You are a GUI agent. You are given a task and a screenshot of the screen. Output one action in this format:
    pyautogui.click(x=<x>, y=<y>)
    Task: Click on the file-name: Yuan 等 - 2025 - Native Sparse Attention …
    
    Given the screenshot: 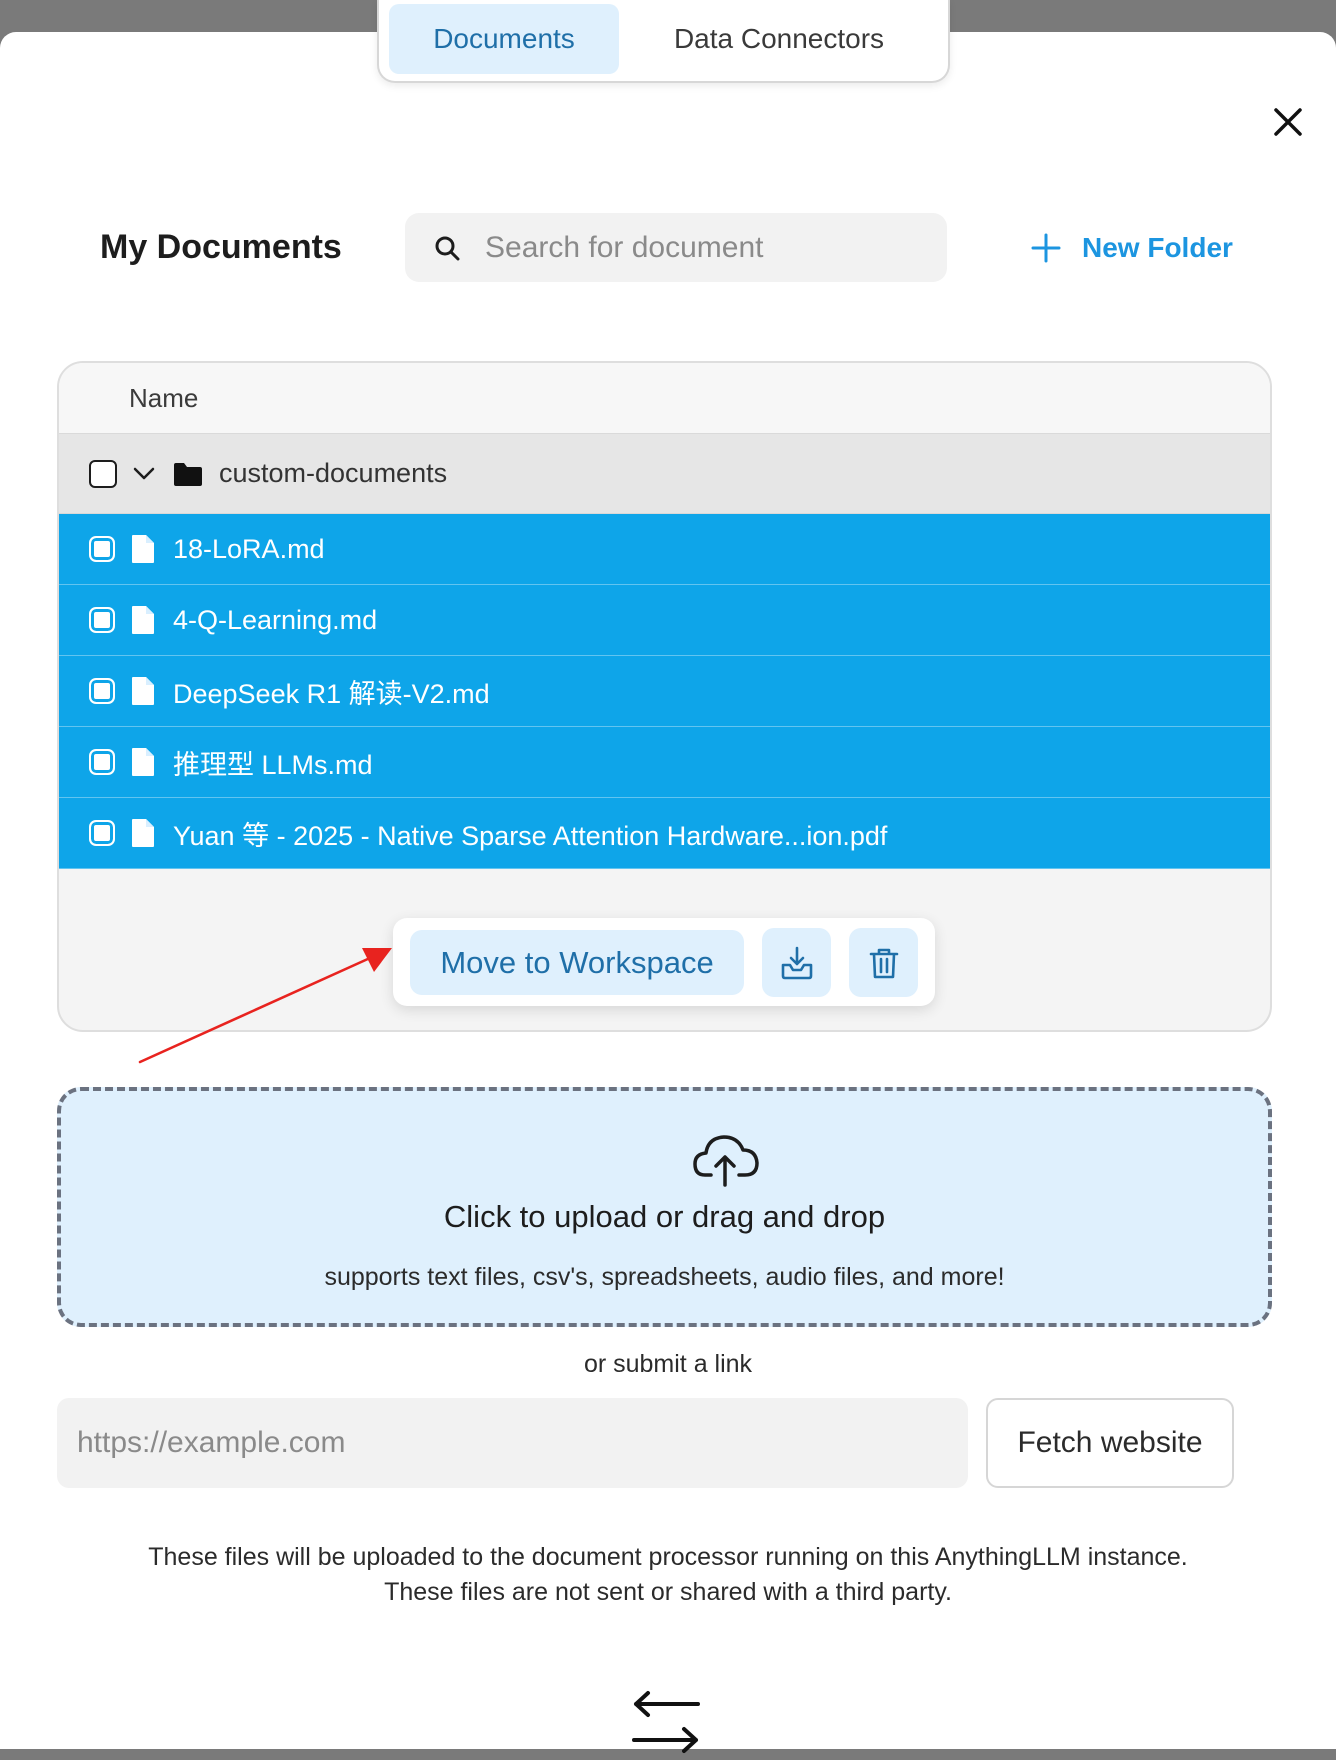 What is the action you would take?
    pyautogui.click(x=530, y=835)
    